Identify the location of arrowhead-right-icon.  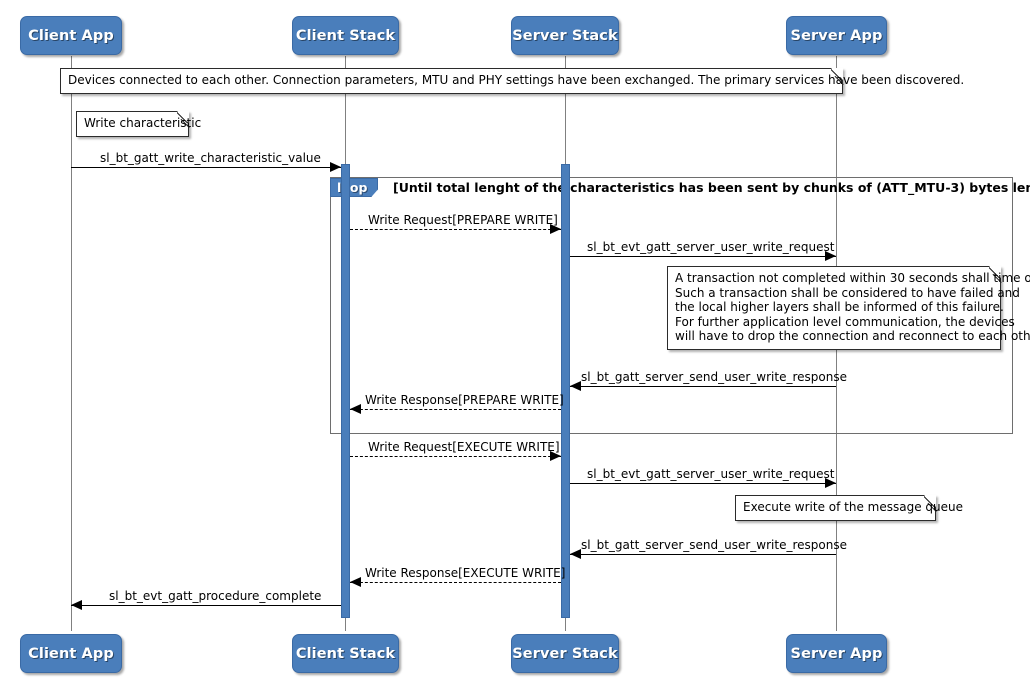
(335, 167).